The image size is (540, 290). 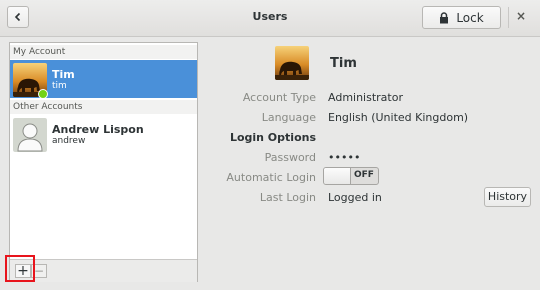 I want to click on account-type-label: Account Type, so click(x=279, y=97).